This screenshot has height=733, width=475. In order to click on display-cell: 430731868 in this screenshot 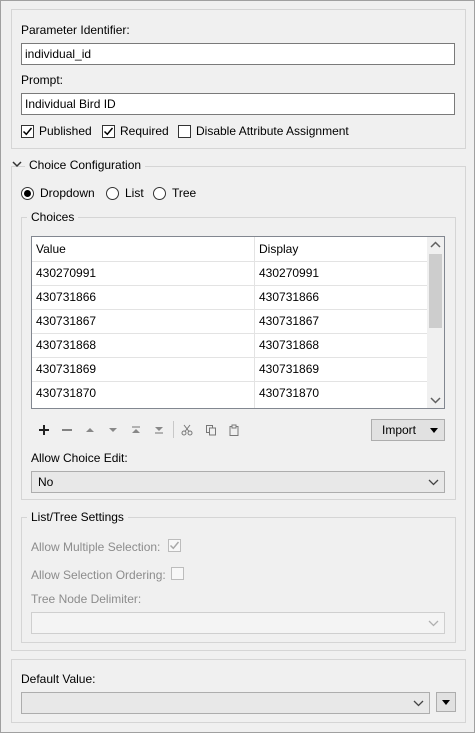, I will do `click(287, 345)`.